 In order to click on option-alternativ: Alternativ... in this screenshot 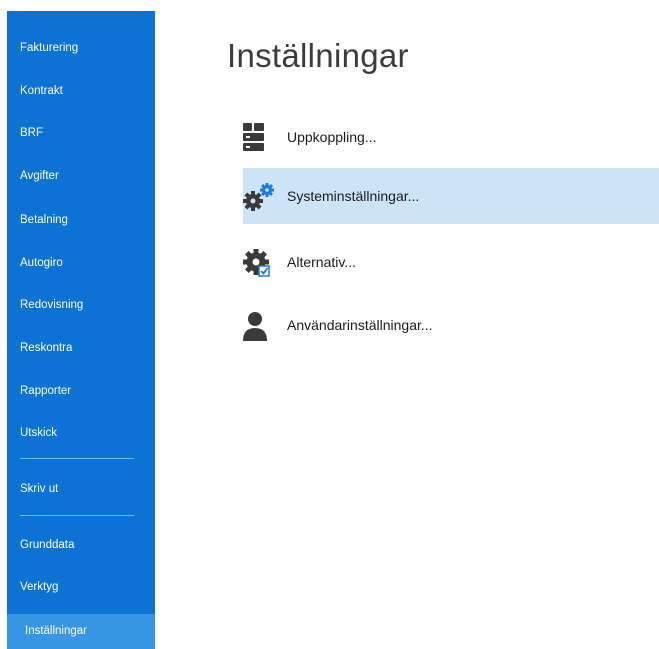, I will do `click(451, 262)`.